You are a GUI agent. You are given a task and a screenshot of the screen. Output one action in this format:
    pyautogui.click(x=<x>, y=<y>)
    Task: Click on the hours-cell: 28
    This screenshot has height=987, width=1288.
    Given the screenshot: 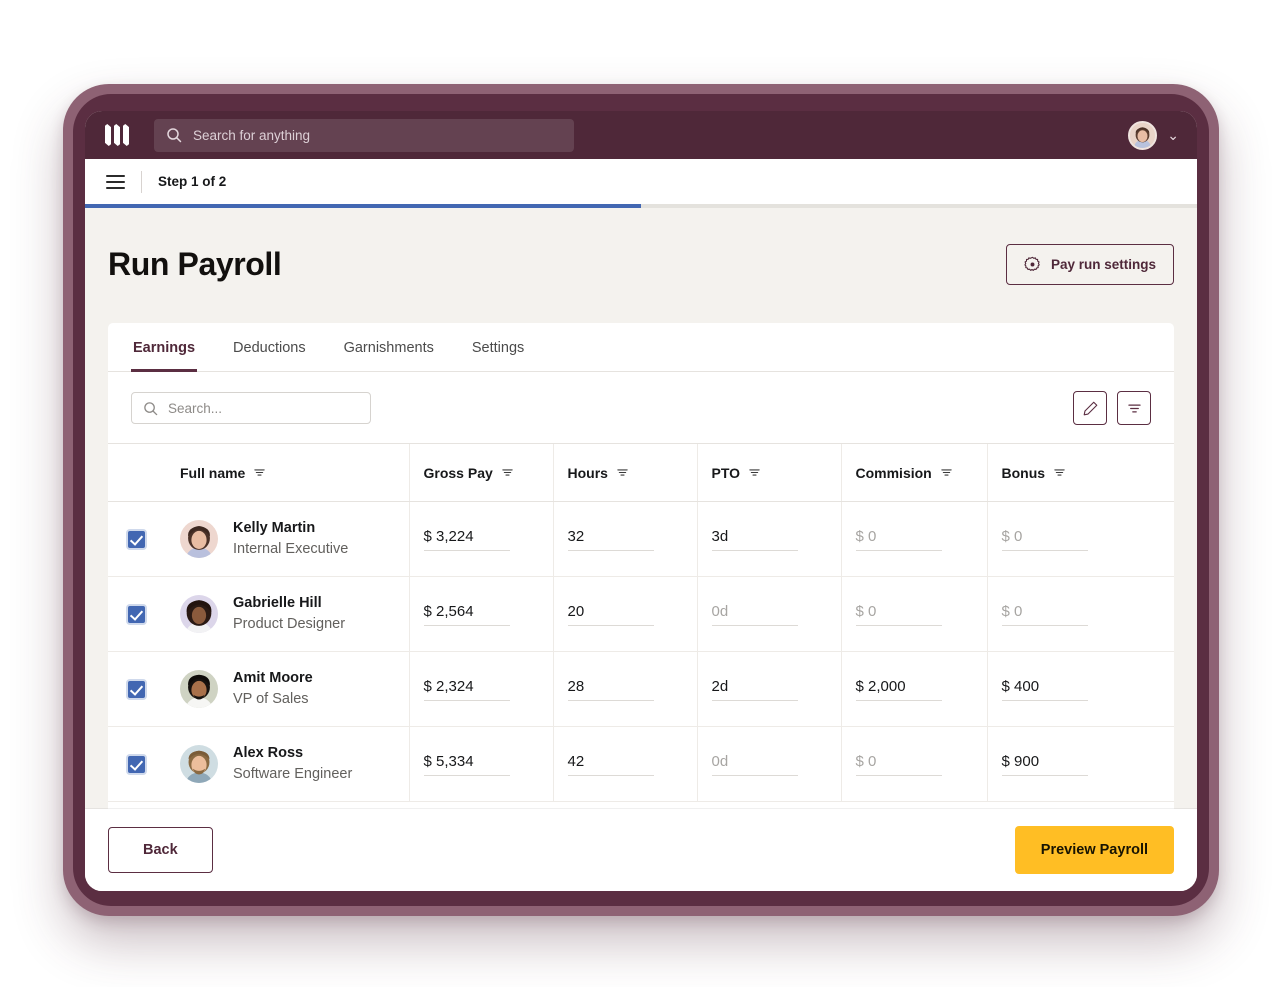 What is the action you would take?
    pyautogui.click(x=624, y=689)
    